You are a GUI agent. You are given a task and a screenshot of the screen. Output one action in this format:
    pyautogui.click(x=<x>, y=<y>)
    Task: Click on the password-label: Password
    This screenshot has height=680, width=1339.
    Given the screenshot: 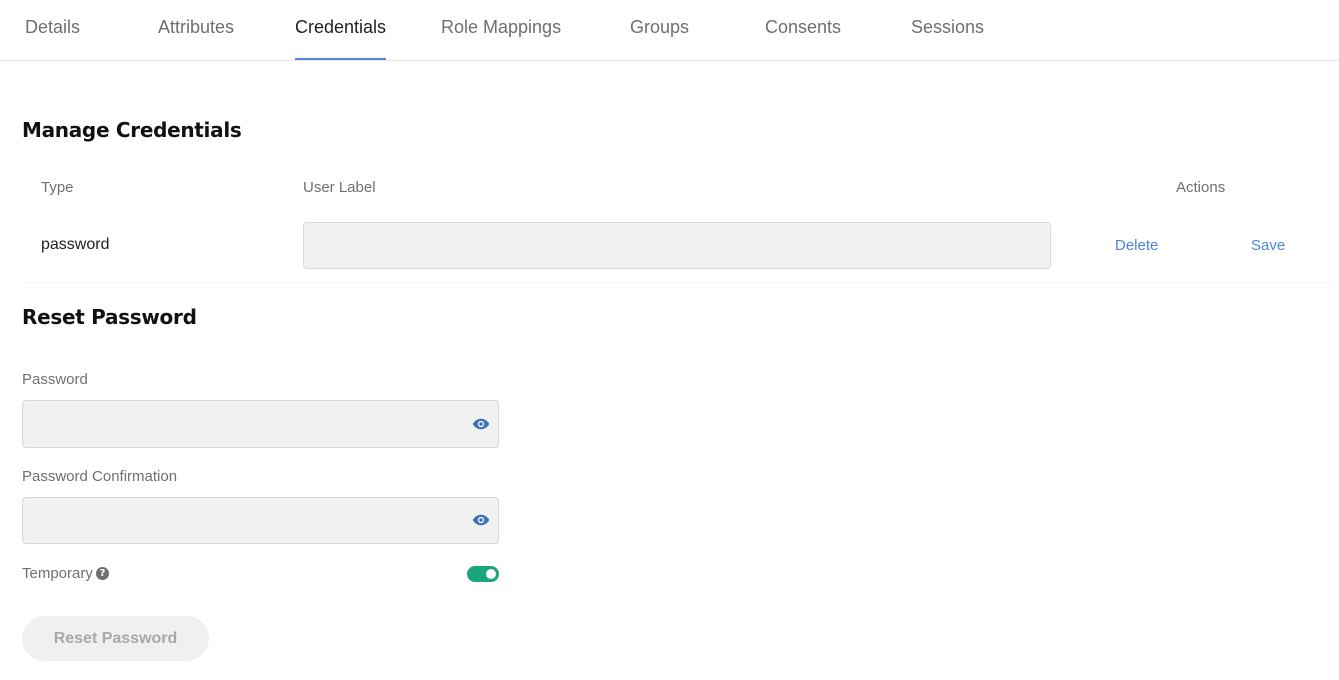 What is the action you would take?
    pyautogui.click(x=55, y=379)
    